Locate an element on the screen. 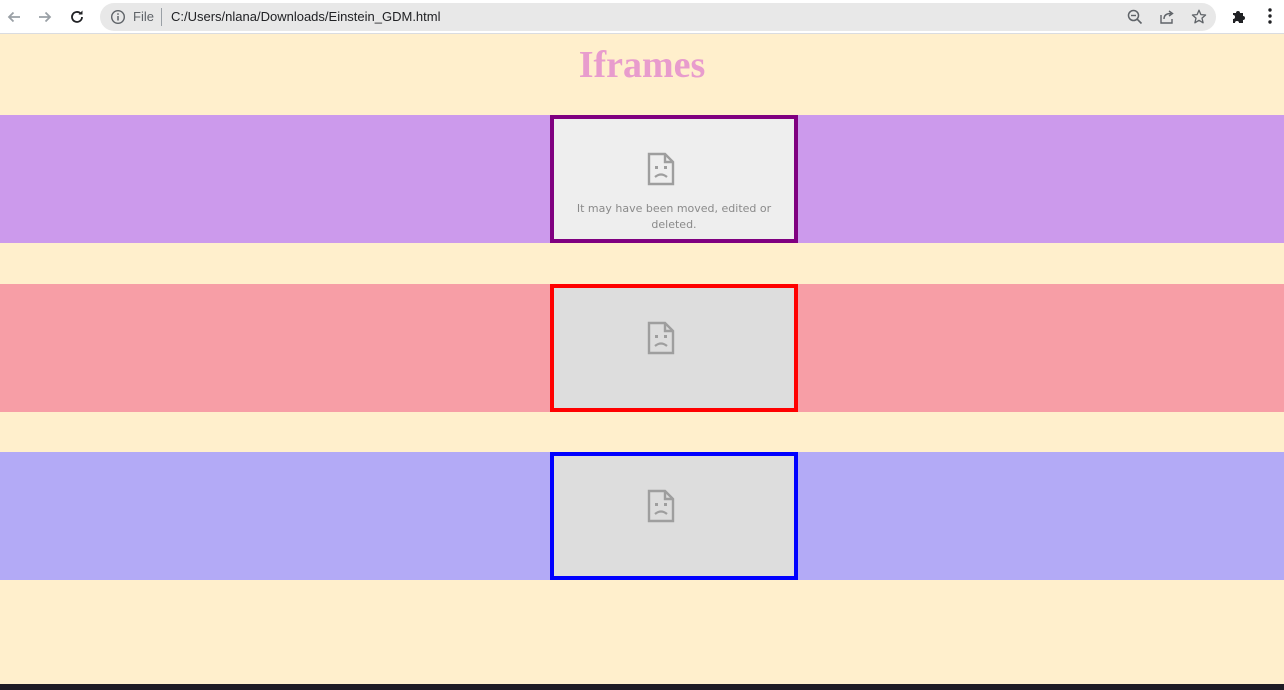 The height and width of the screenshot is (690, 1284). puzzle-icon is located at coordinates (1239, 16).